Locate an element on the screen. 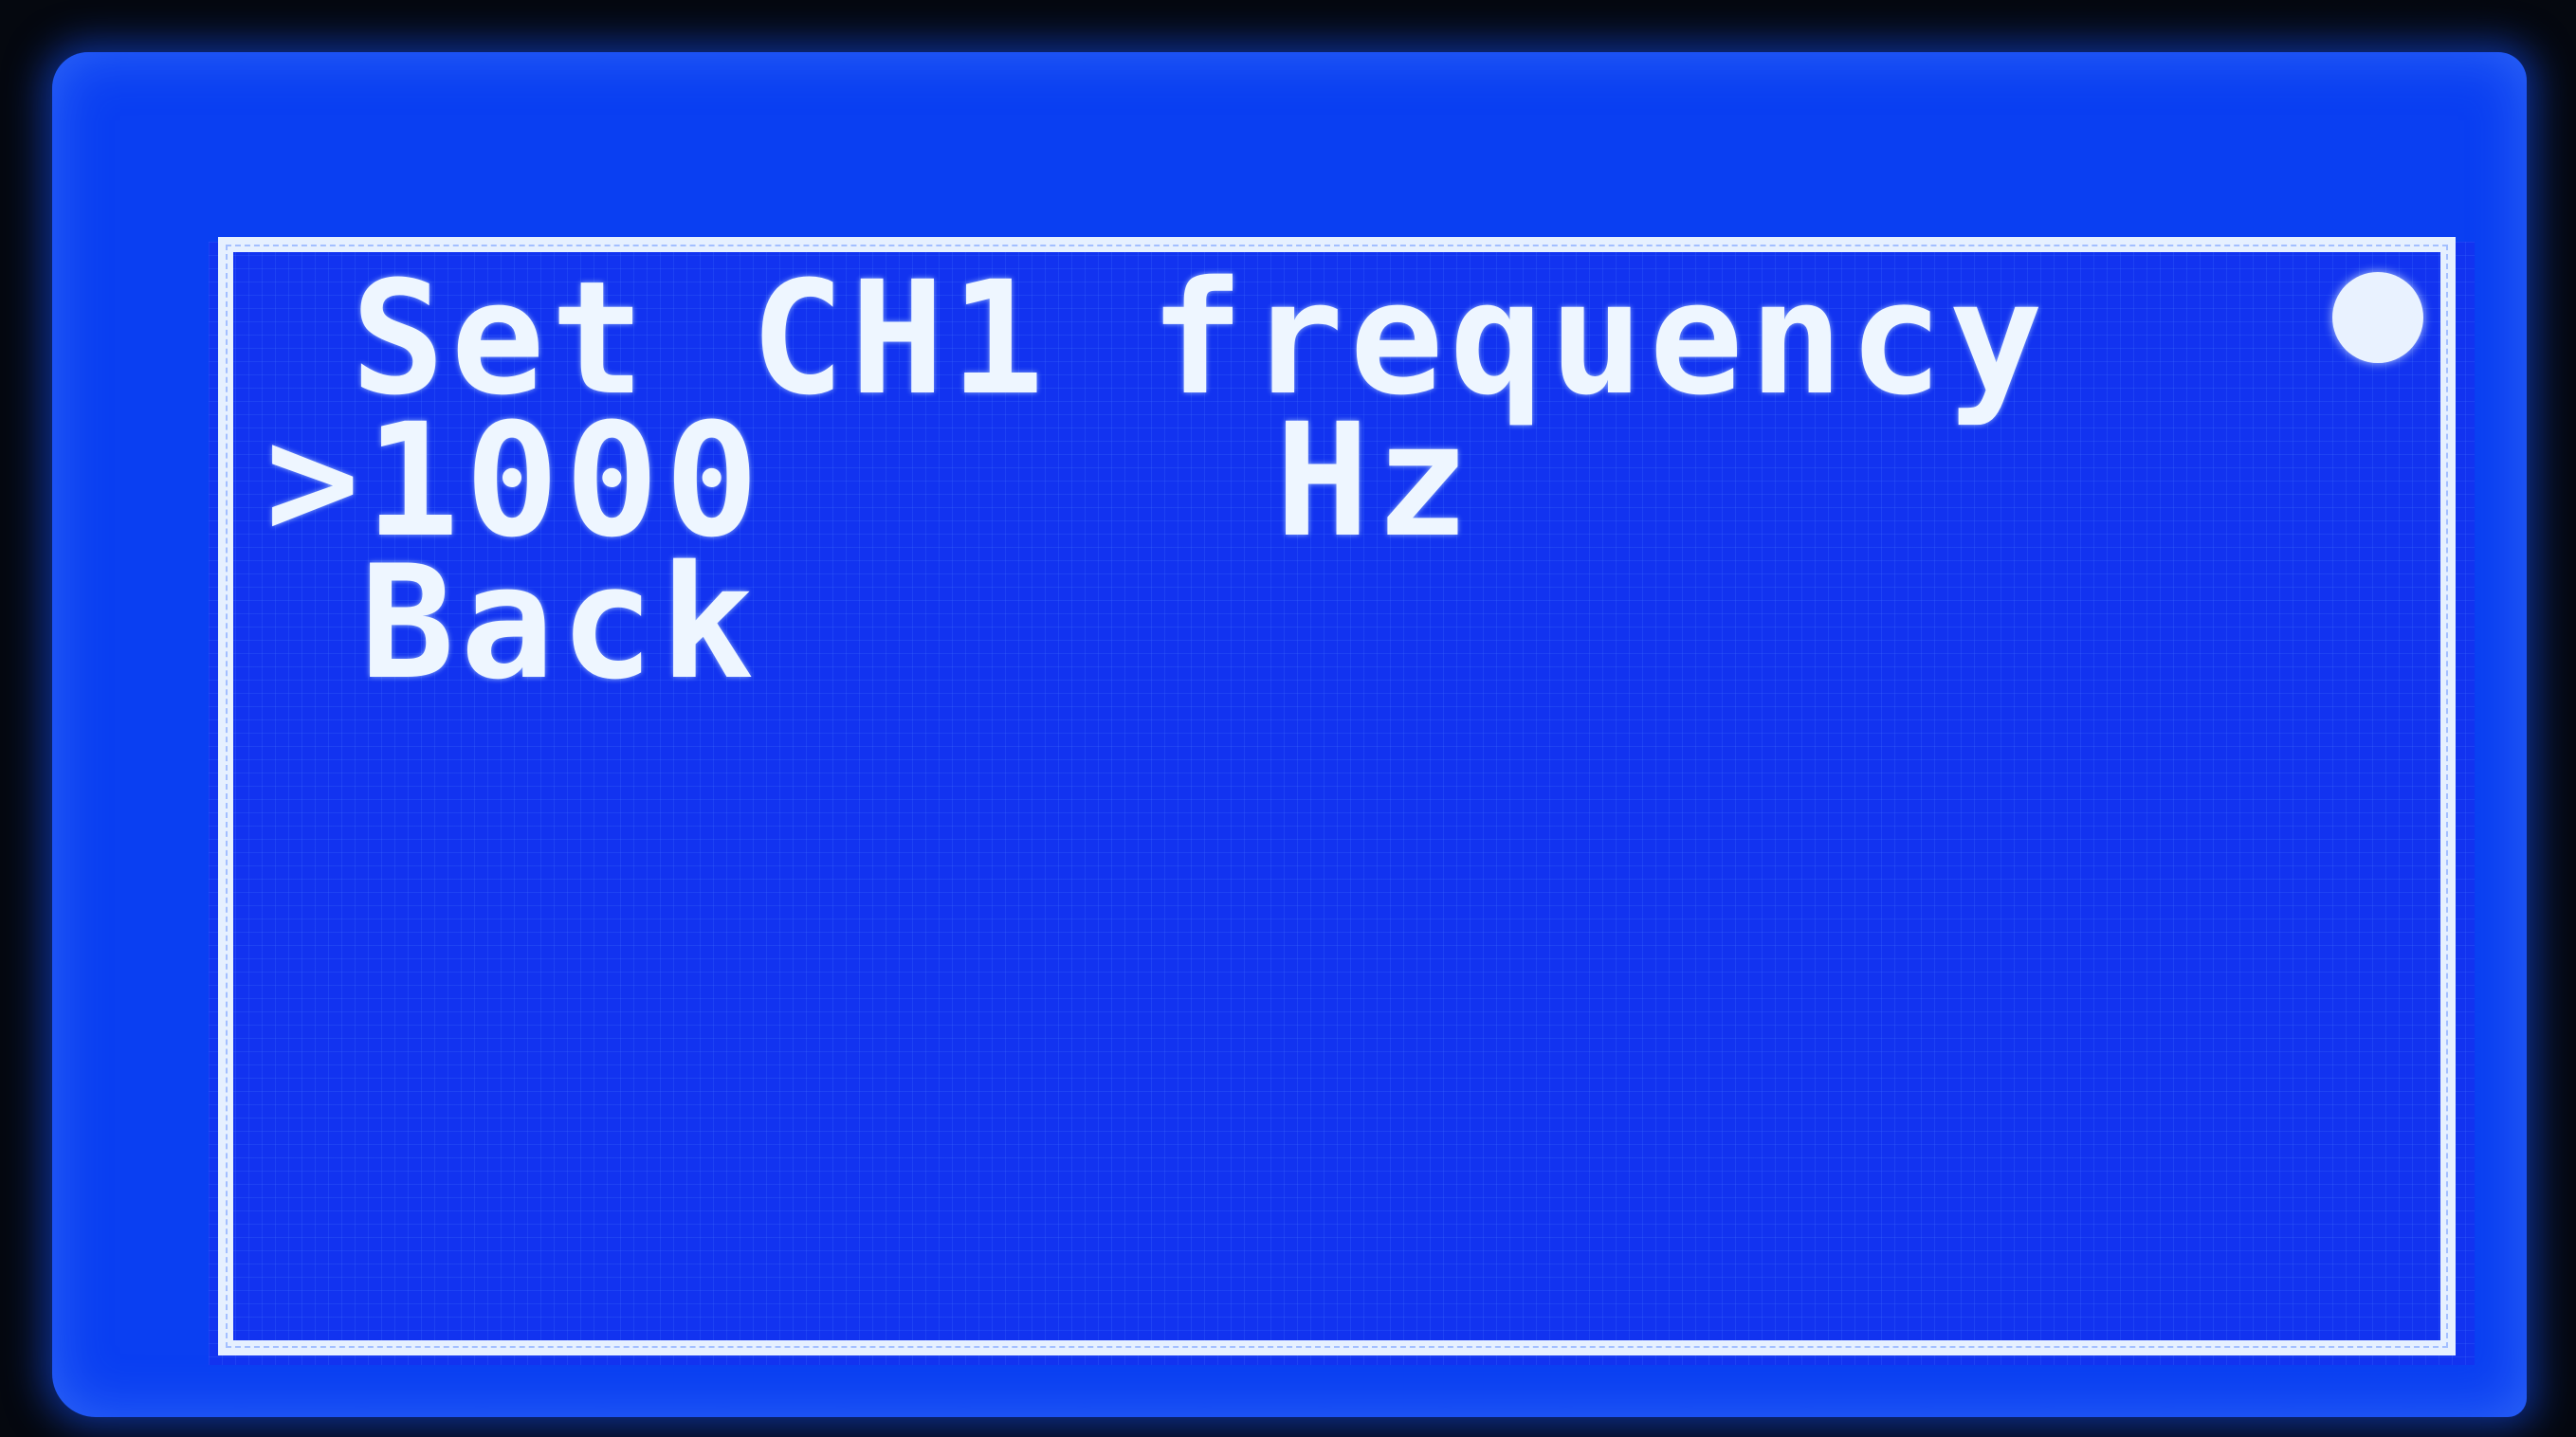  status-dot-icon is located at coordinates (2377, 318).